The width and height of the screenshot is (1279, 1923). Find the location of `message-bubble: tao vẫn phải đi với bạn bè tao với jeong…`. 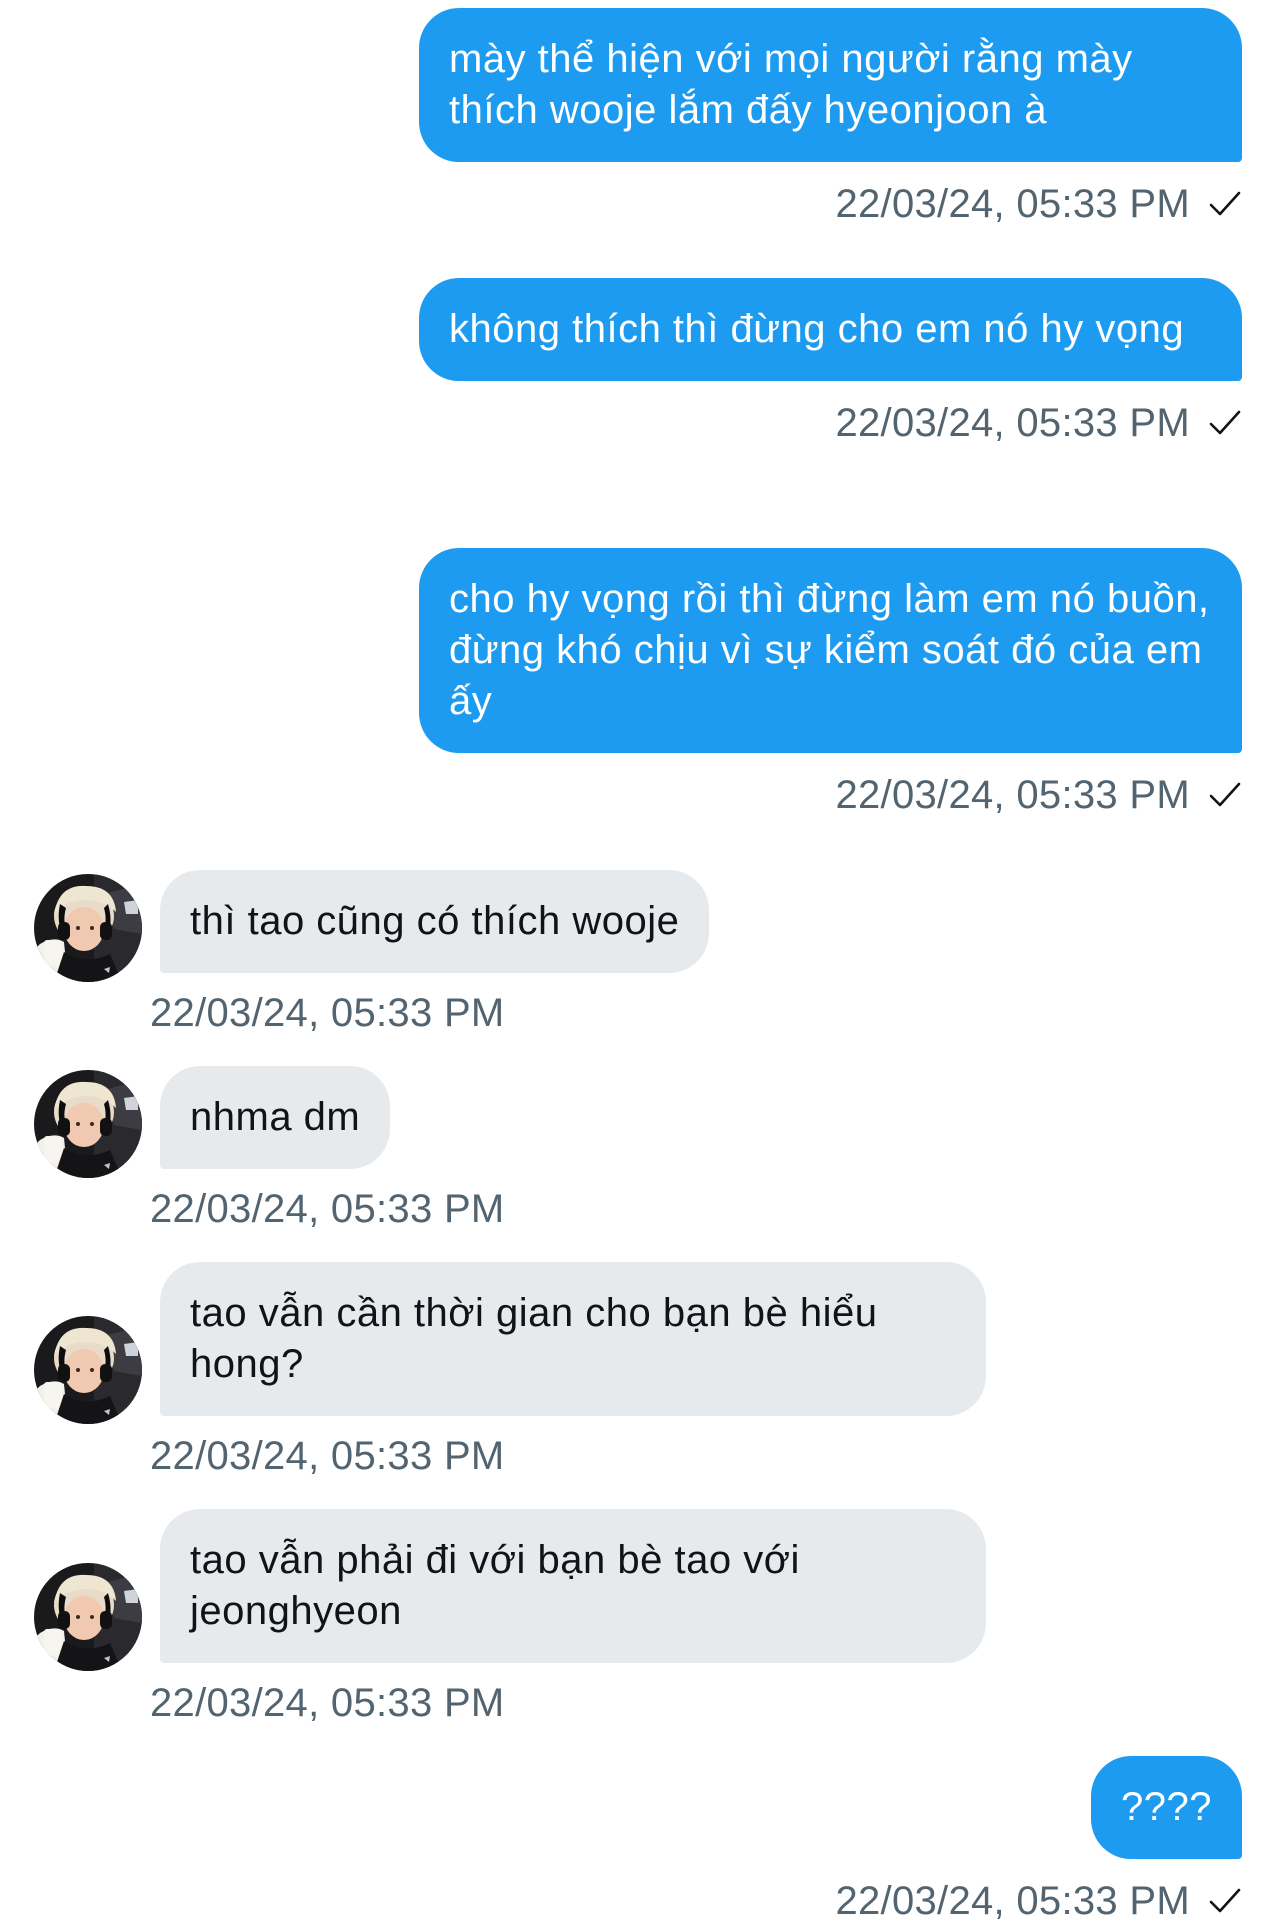

message-bubble: tao vẫn phải đi với bạn bè tao với jeong… is located at coordinates (573, 1586).